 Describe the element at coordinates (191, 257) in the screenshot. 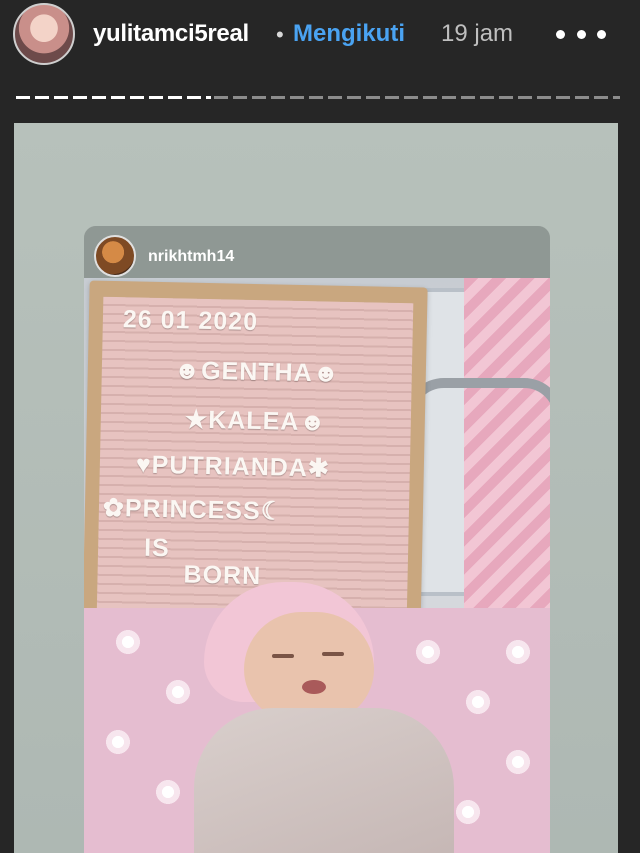

I see `reposted-username: nrikhtmh14` at that location.